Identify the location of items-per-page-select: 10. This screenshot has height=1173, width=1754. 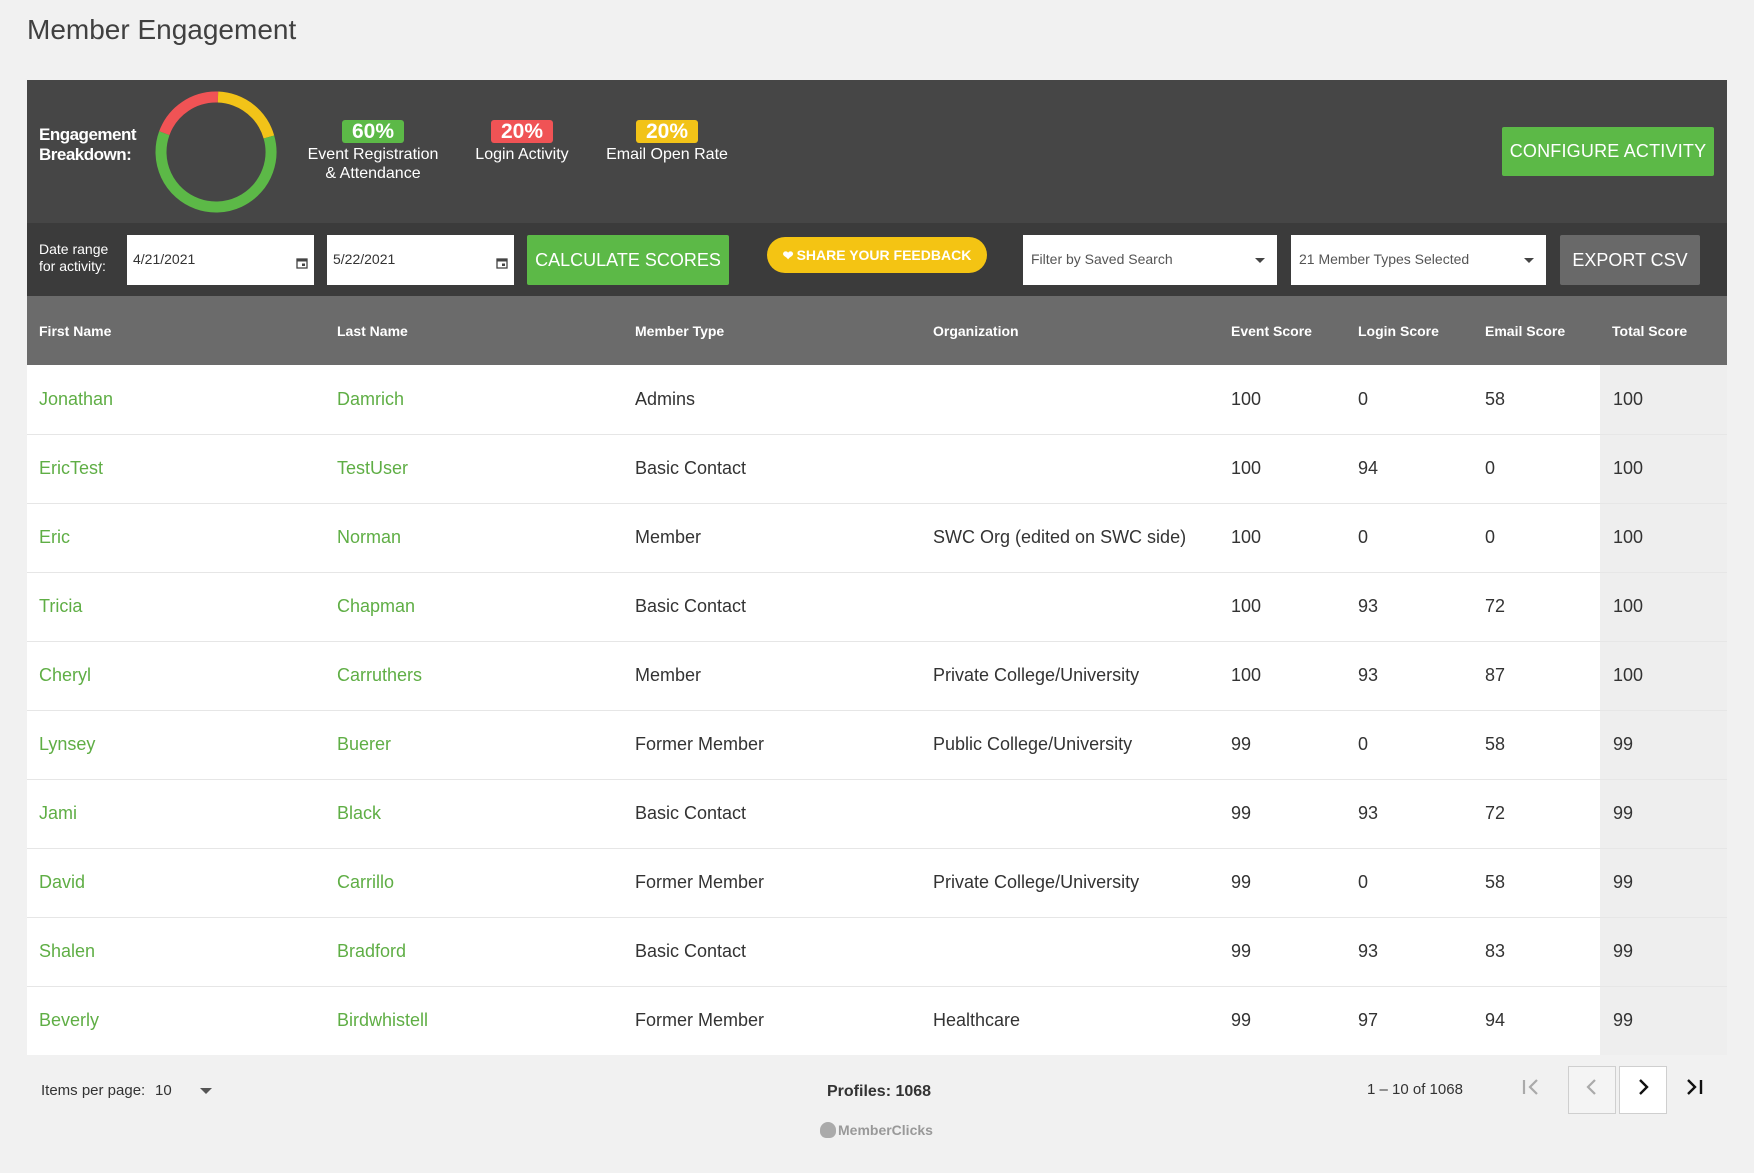
(163, 1090).